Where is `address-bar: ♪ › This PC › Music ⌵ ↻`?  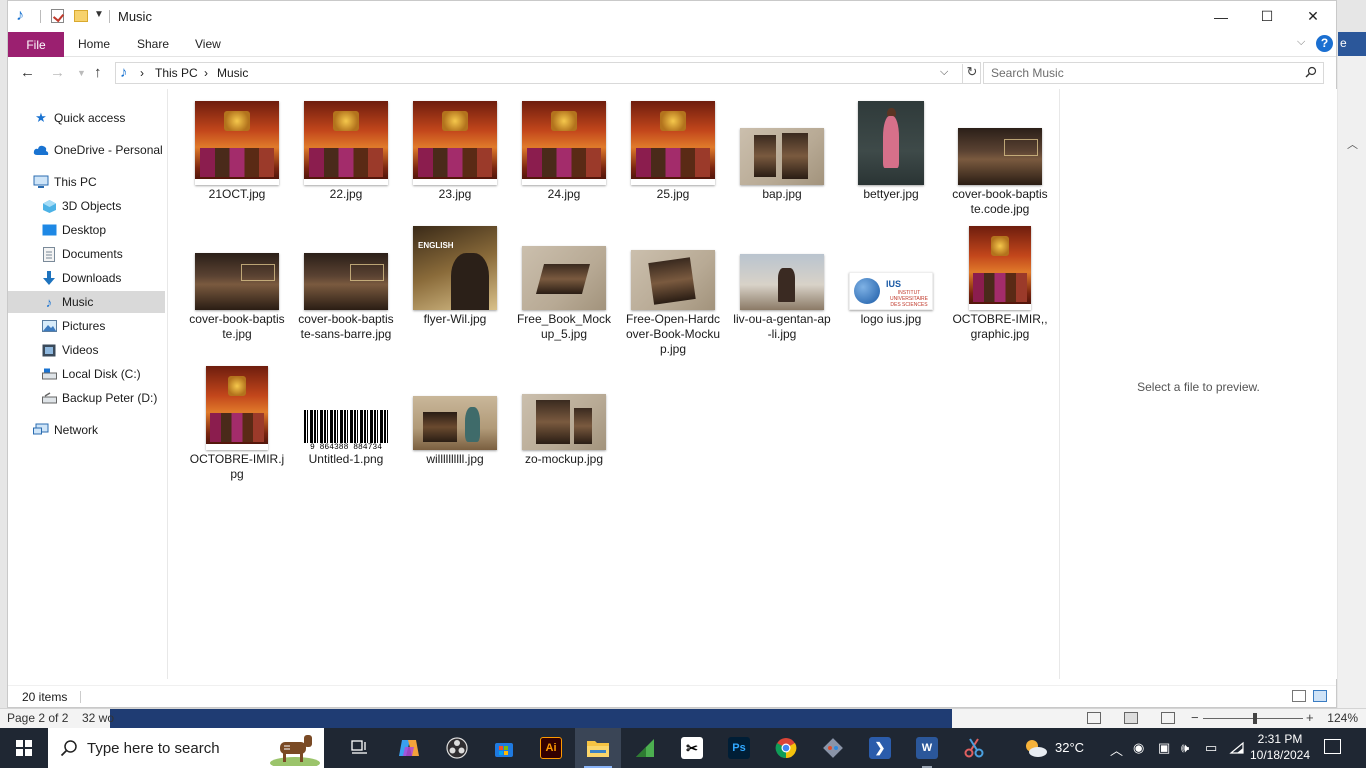
address-bar: ♪ › This PC › Music ⌵ ↻ is located at coordinates (548, 73).